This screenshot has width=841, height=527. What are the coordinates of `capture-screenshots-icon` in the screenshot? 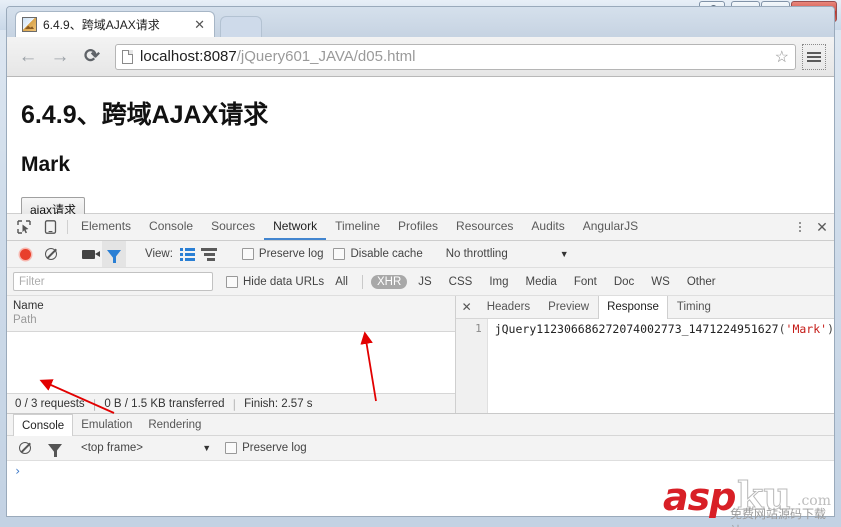 It's located at (88, 254).